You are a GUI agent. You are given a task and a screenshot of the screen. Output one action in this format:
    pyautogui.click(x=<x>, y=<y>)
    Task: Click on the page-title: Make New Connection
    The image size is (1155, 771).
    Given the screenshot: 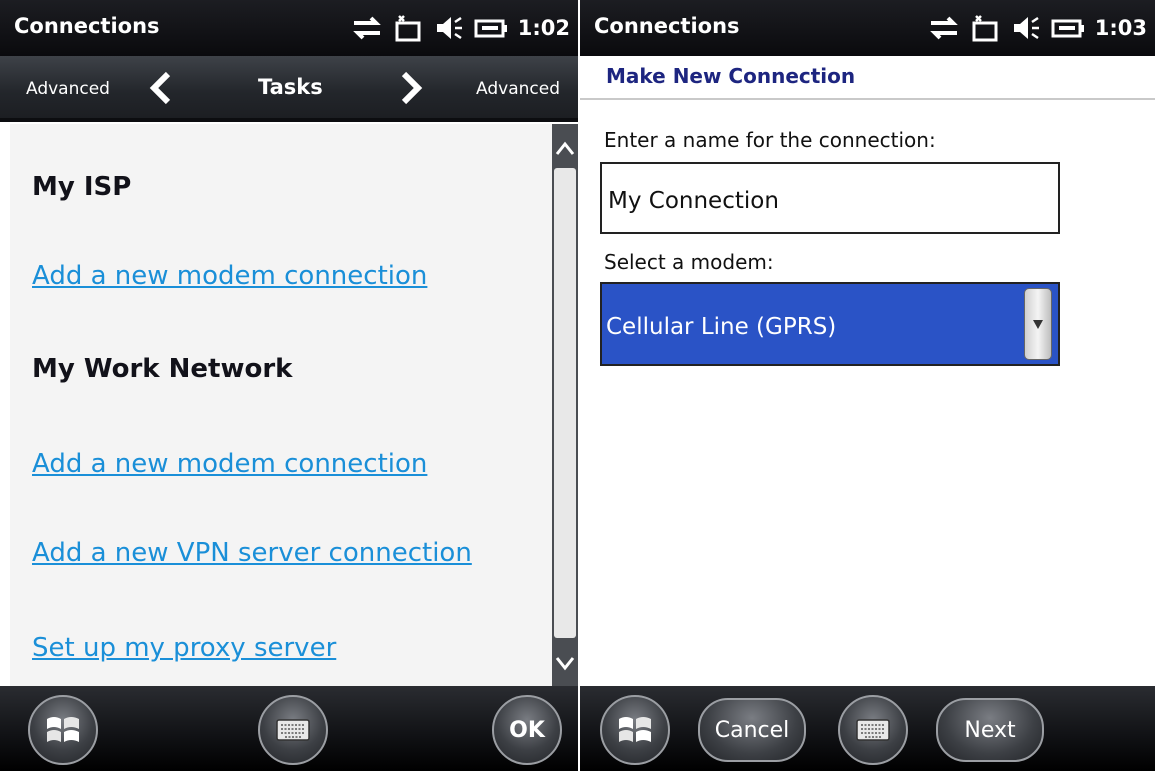 What is the action you would take?
    pyautogui.click(x=731, y=76)
    